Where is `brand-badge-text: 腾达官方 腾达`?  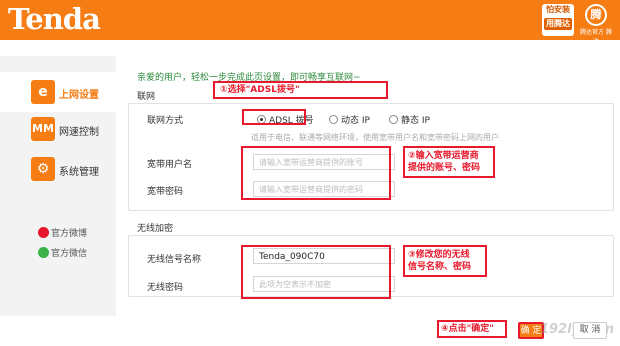 brand-badge-text: 腾达官方 腾达 is located at coordinates (596, 37).